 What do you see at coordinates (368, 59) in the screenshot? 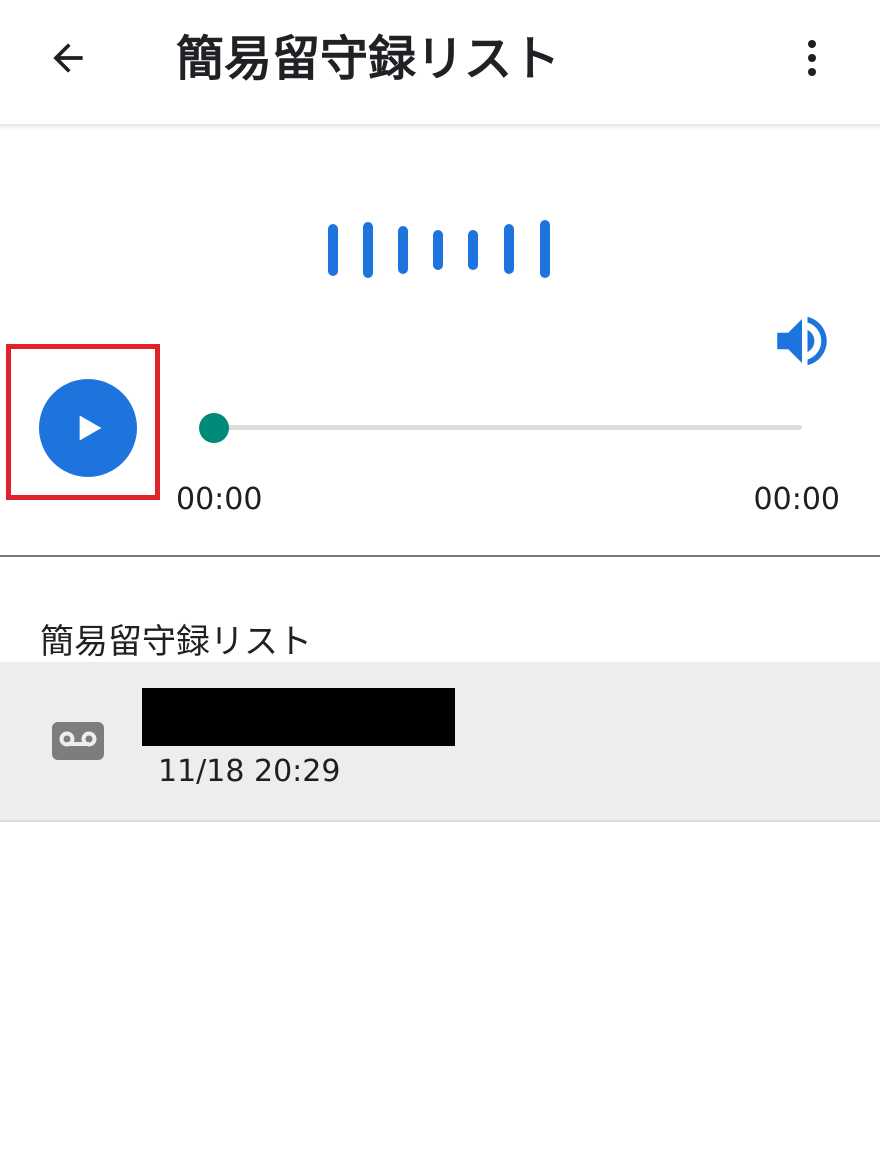
I see `page-title: 簡易留守録リスト` at bounding box center [368, 59].